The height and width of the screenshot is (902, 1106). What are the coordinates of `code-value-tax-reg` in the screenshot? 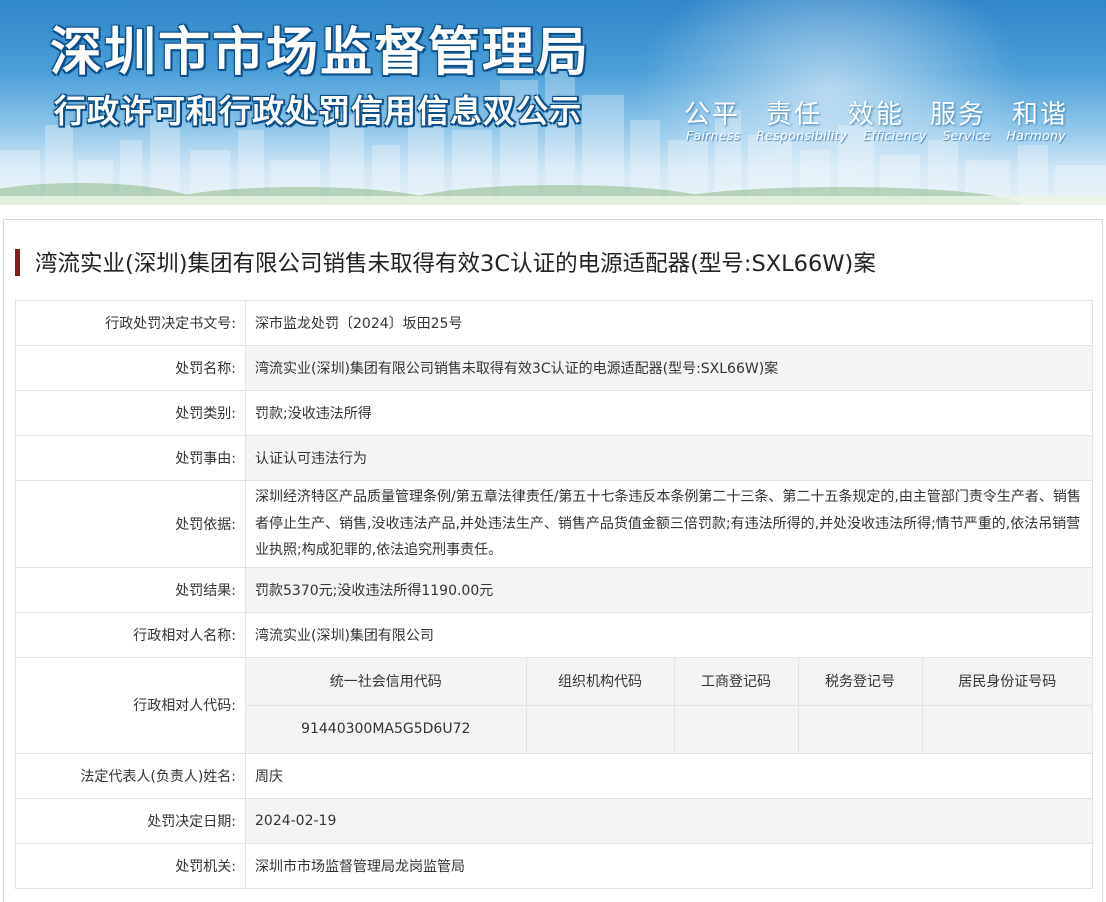 It's located at (859, 729).